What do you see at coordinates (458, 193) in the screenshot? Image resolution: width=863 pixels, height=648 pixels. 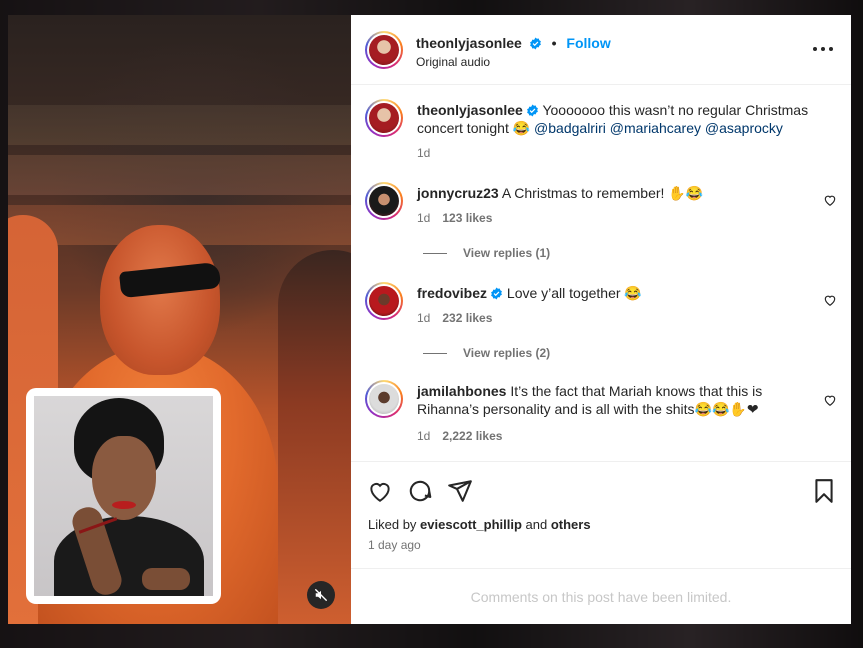 I see `comment-username: jonnycruz23` at bounding box center [458, 193].